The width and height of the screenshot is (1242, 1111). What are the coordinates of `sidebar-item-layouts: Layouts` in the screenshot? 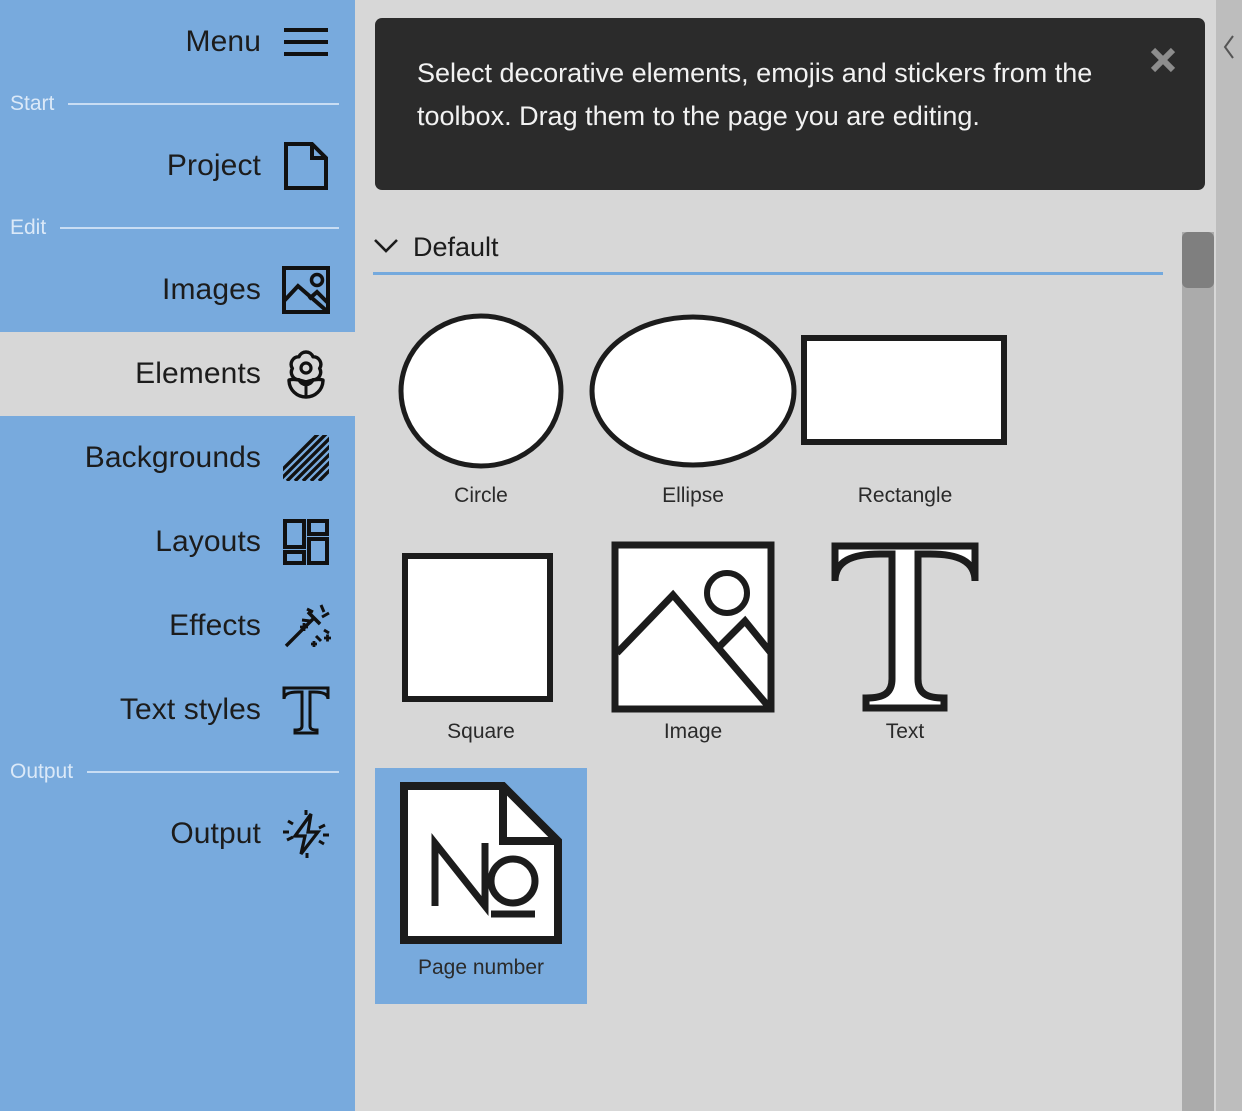 It's located at (177, 542).